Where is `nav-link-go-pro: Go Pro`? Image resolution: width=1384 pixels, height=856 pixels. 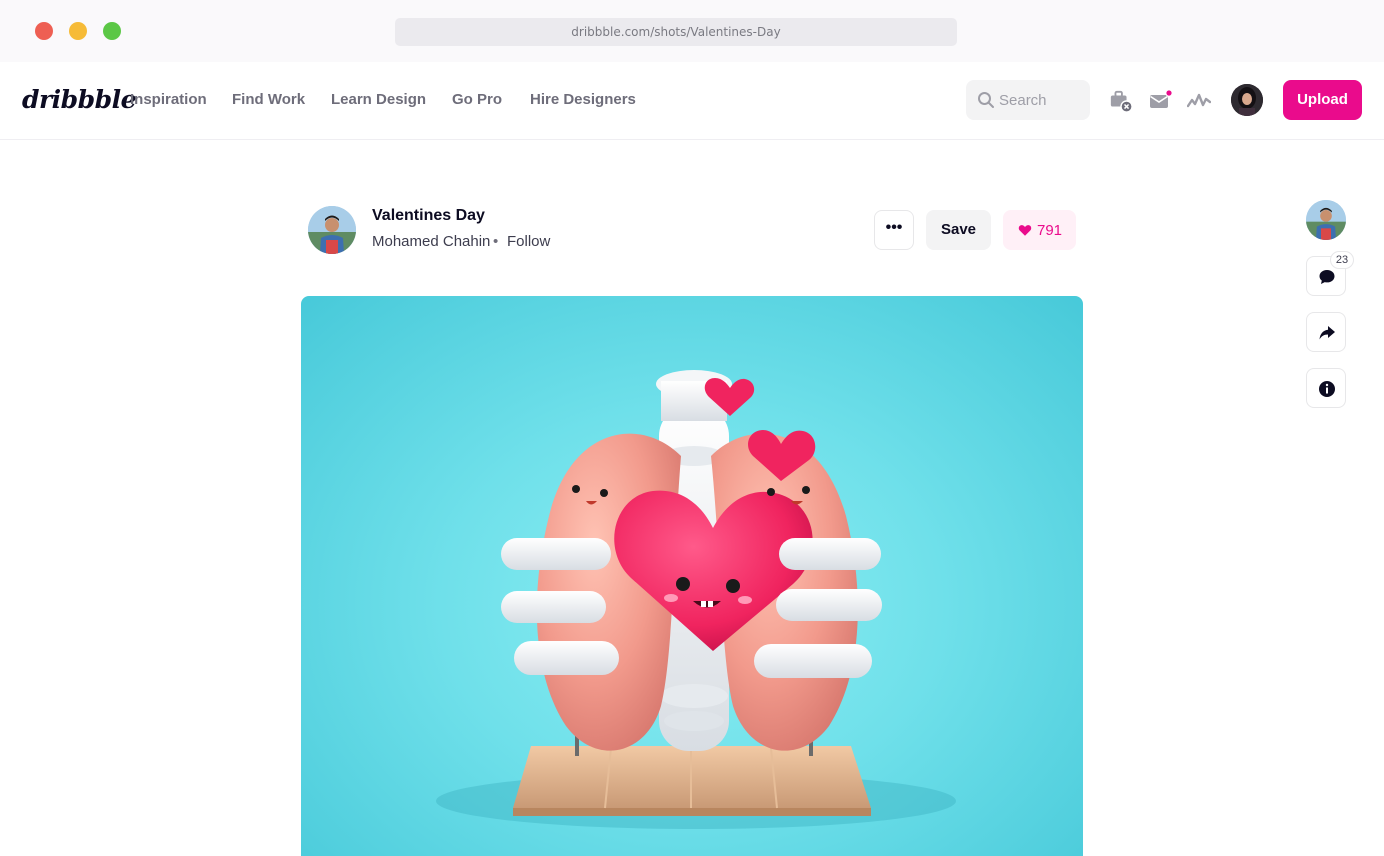
nav-link-go-pro: Go Pro is located at coordinates (477, 99).